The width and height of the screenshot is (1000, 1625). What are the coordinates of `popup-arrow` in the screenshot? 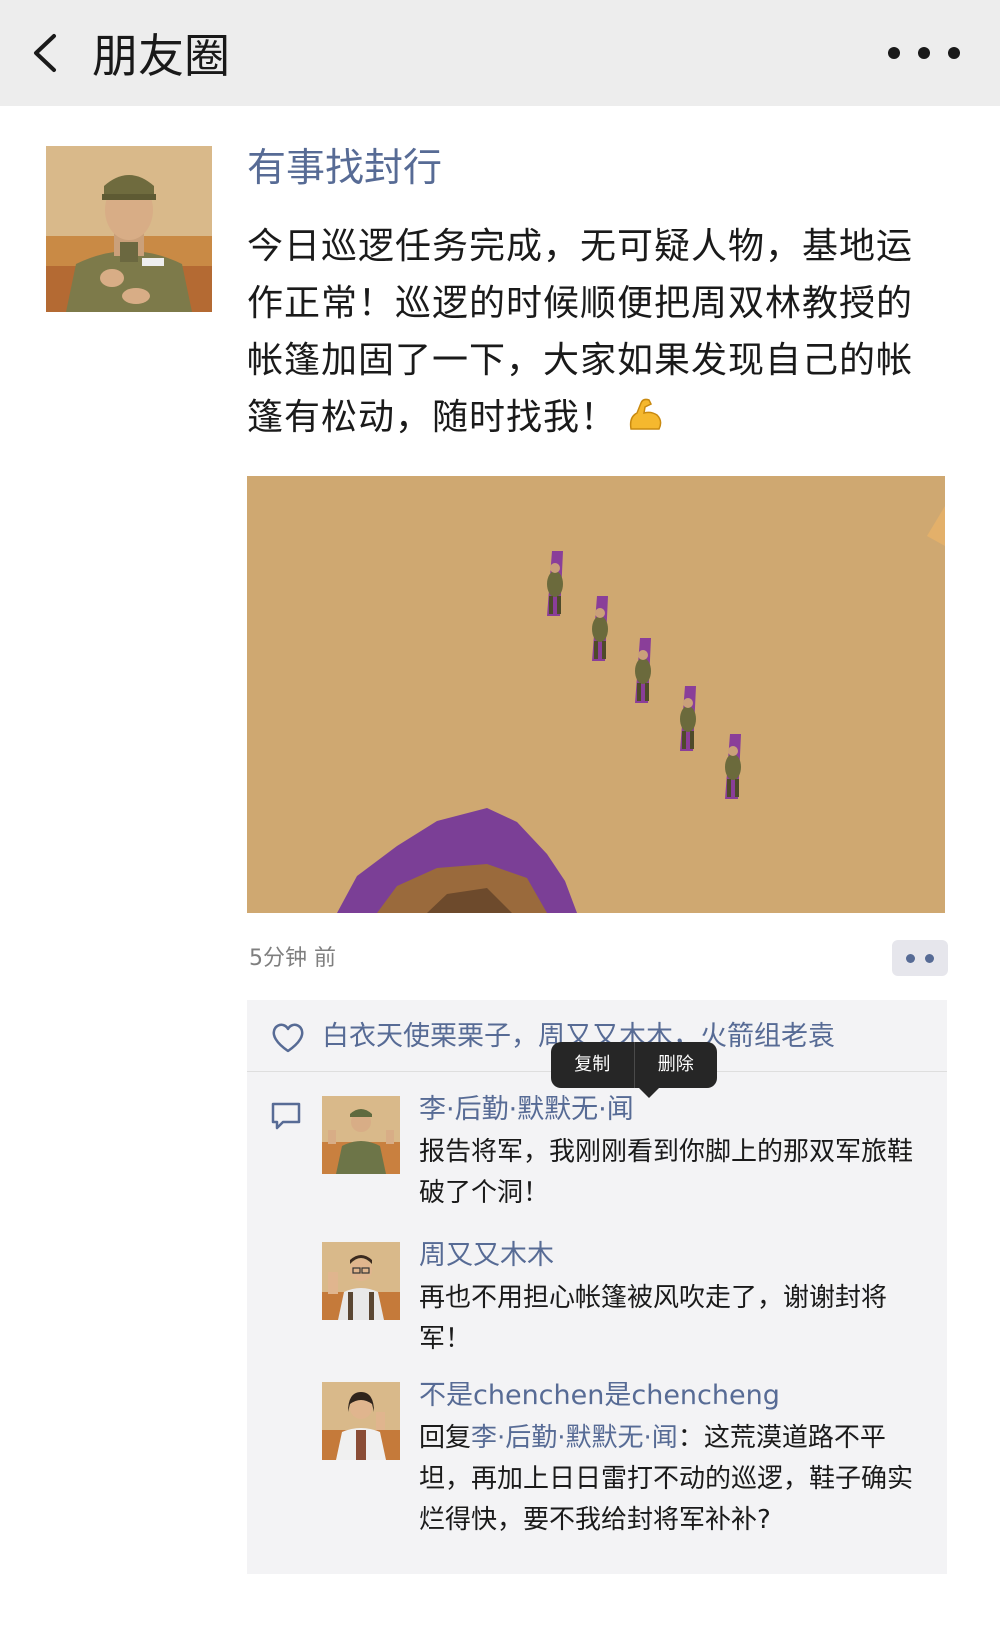 It's located at (649, 1092).